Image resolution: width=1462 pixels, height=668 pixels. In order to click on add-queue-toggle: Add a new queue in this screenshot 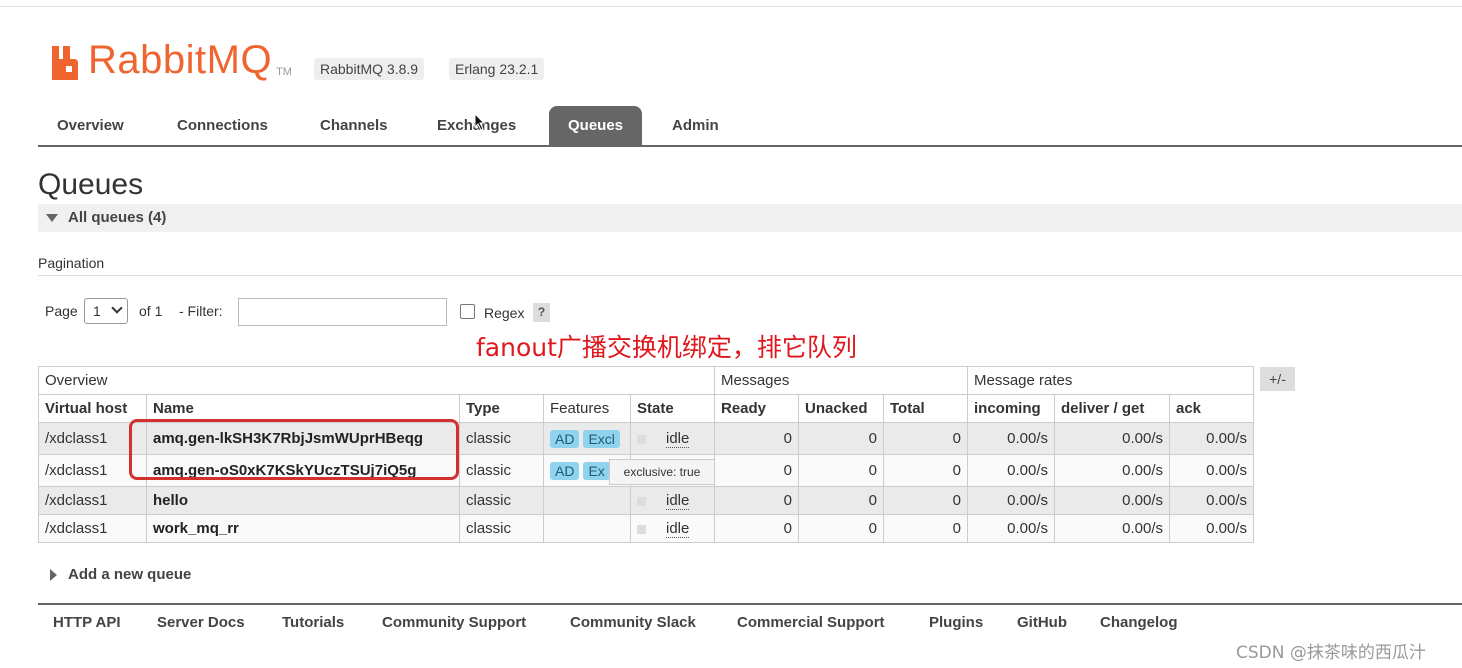, I will do `click(120, 574)`.